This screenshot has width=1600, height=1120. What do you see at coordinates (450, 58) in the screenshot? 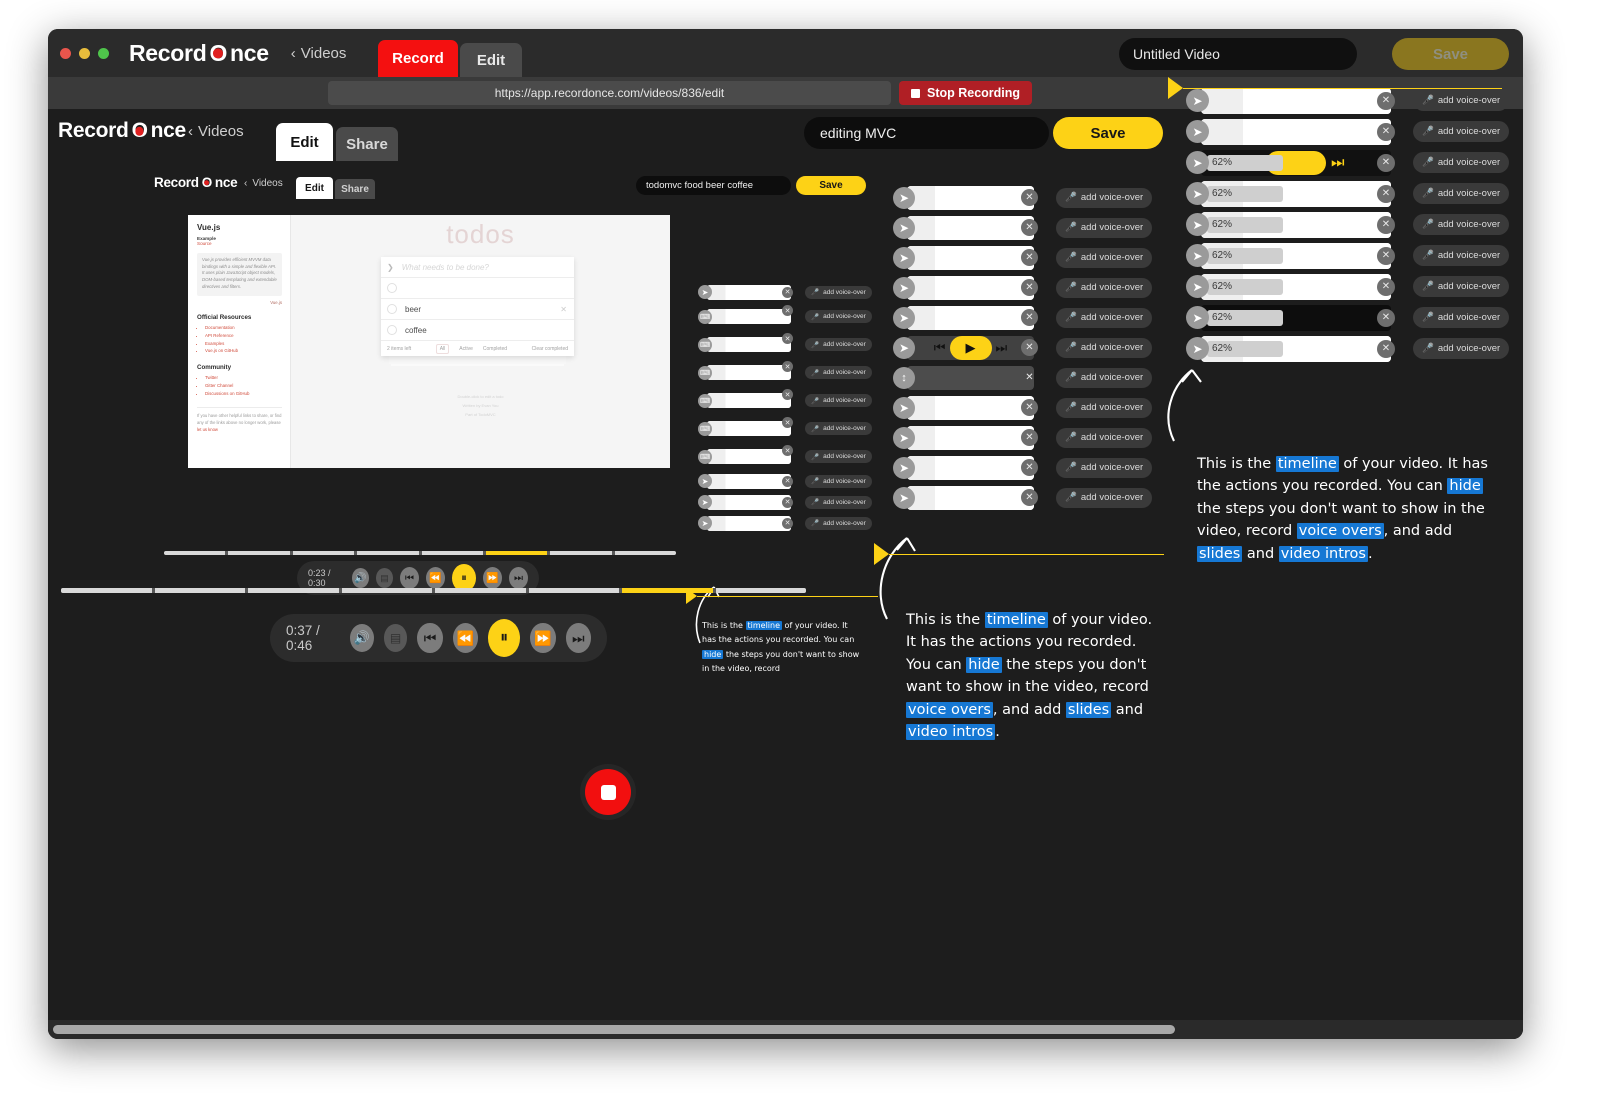
I see `outer-tab-group: Record Edit` at bounding box center [450, 58].